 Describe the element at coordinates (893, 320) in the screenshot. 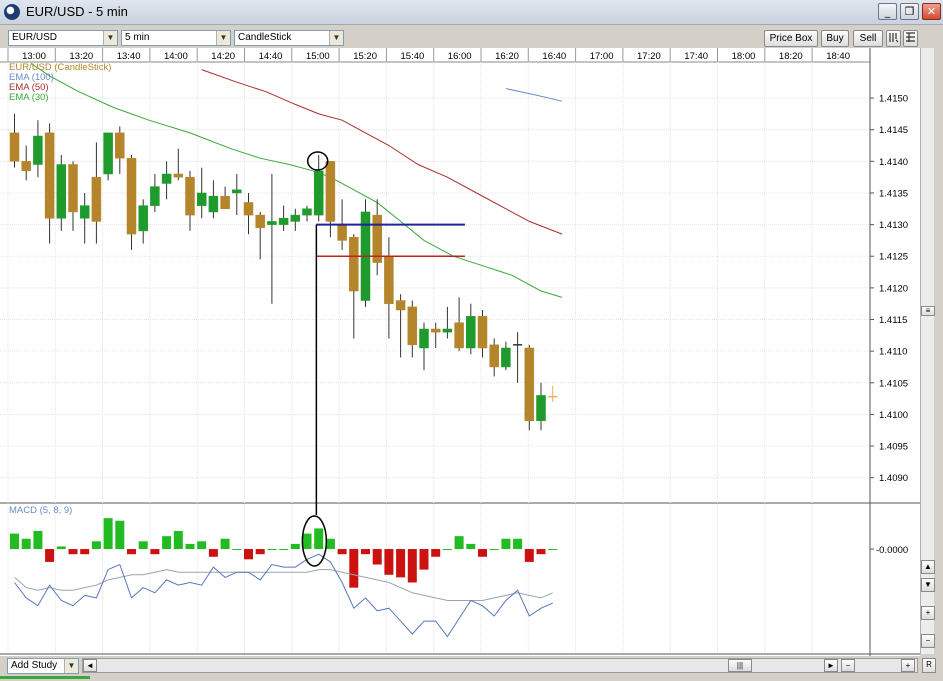

I see `price-tick-label: 1.4115` at that location.